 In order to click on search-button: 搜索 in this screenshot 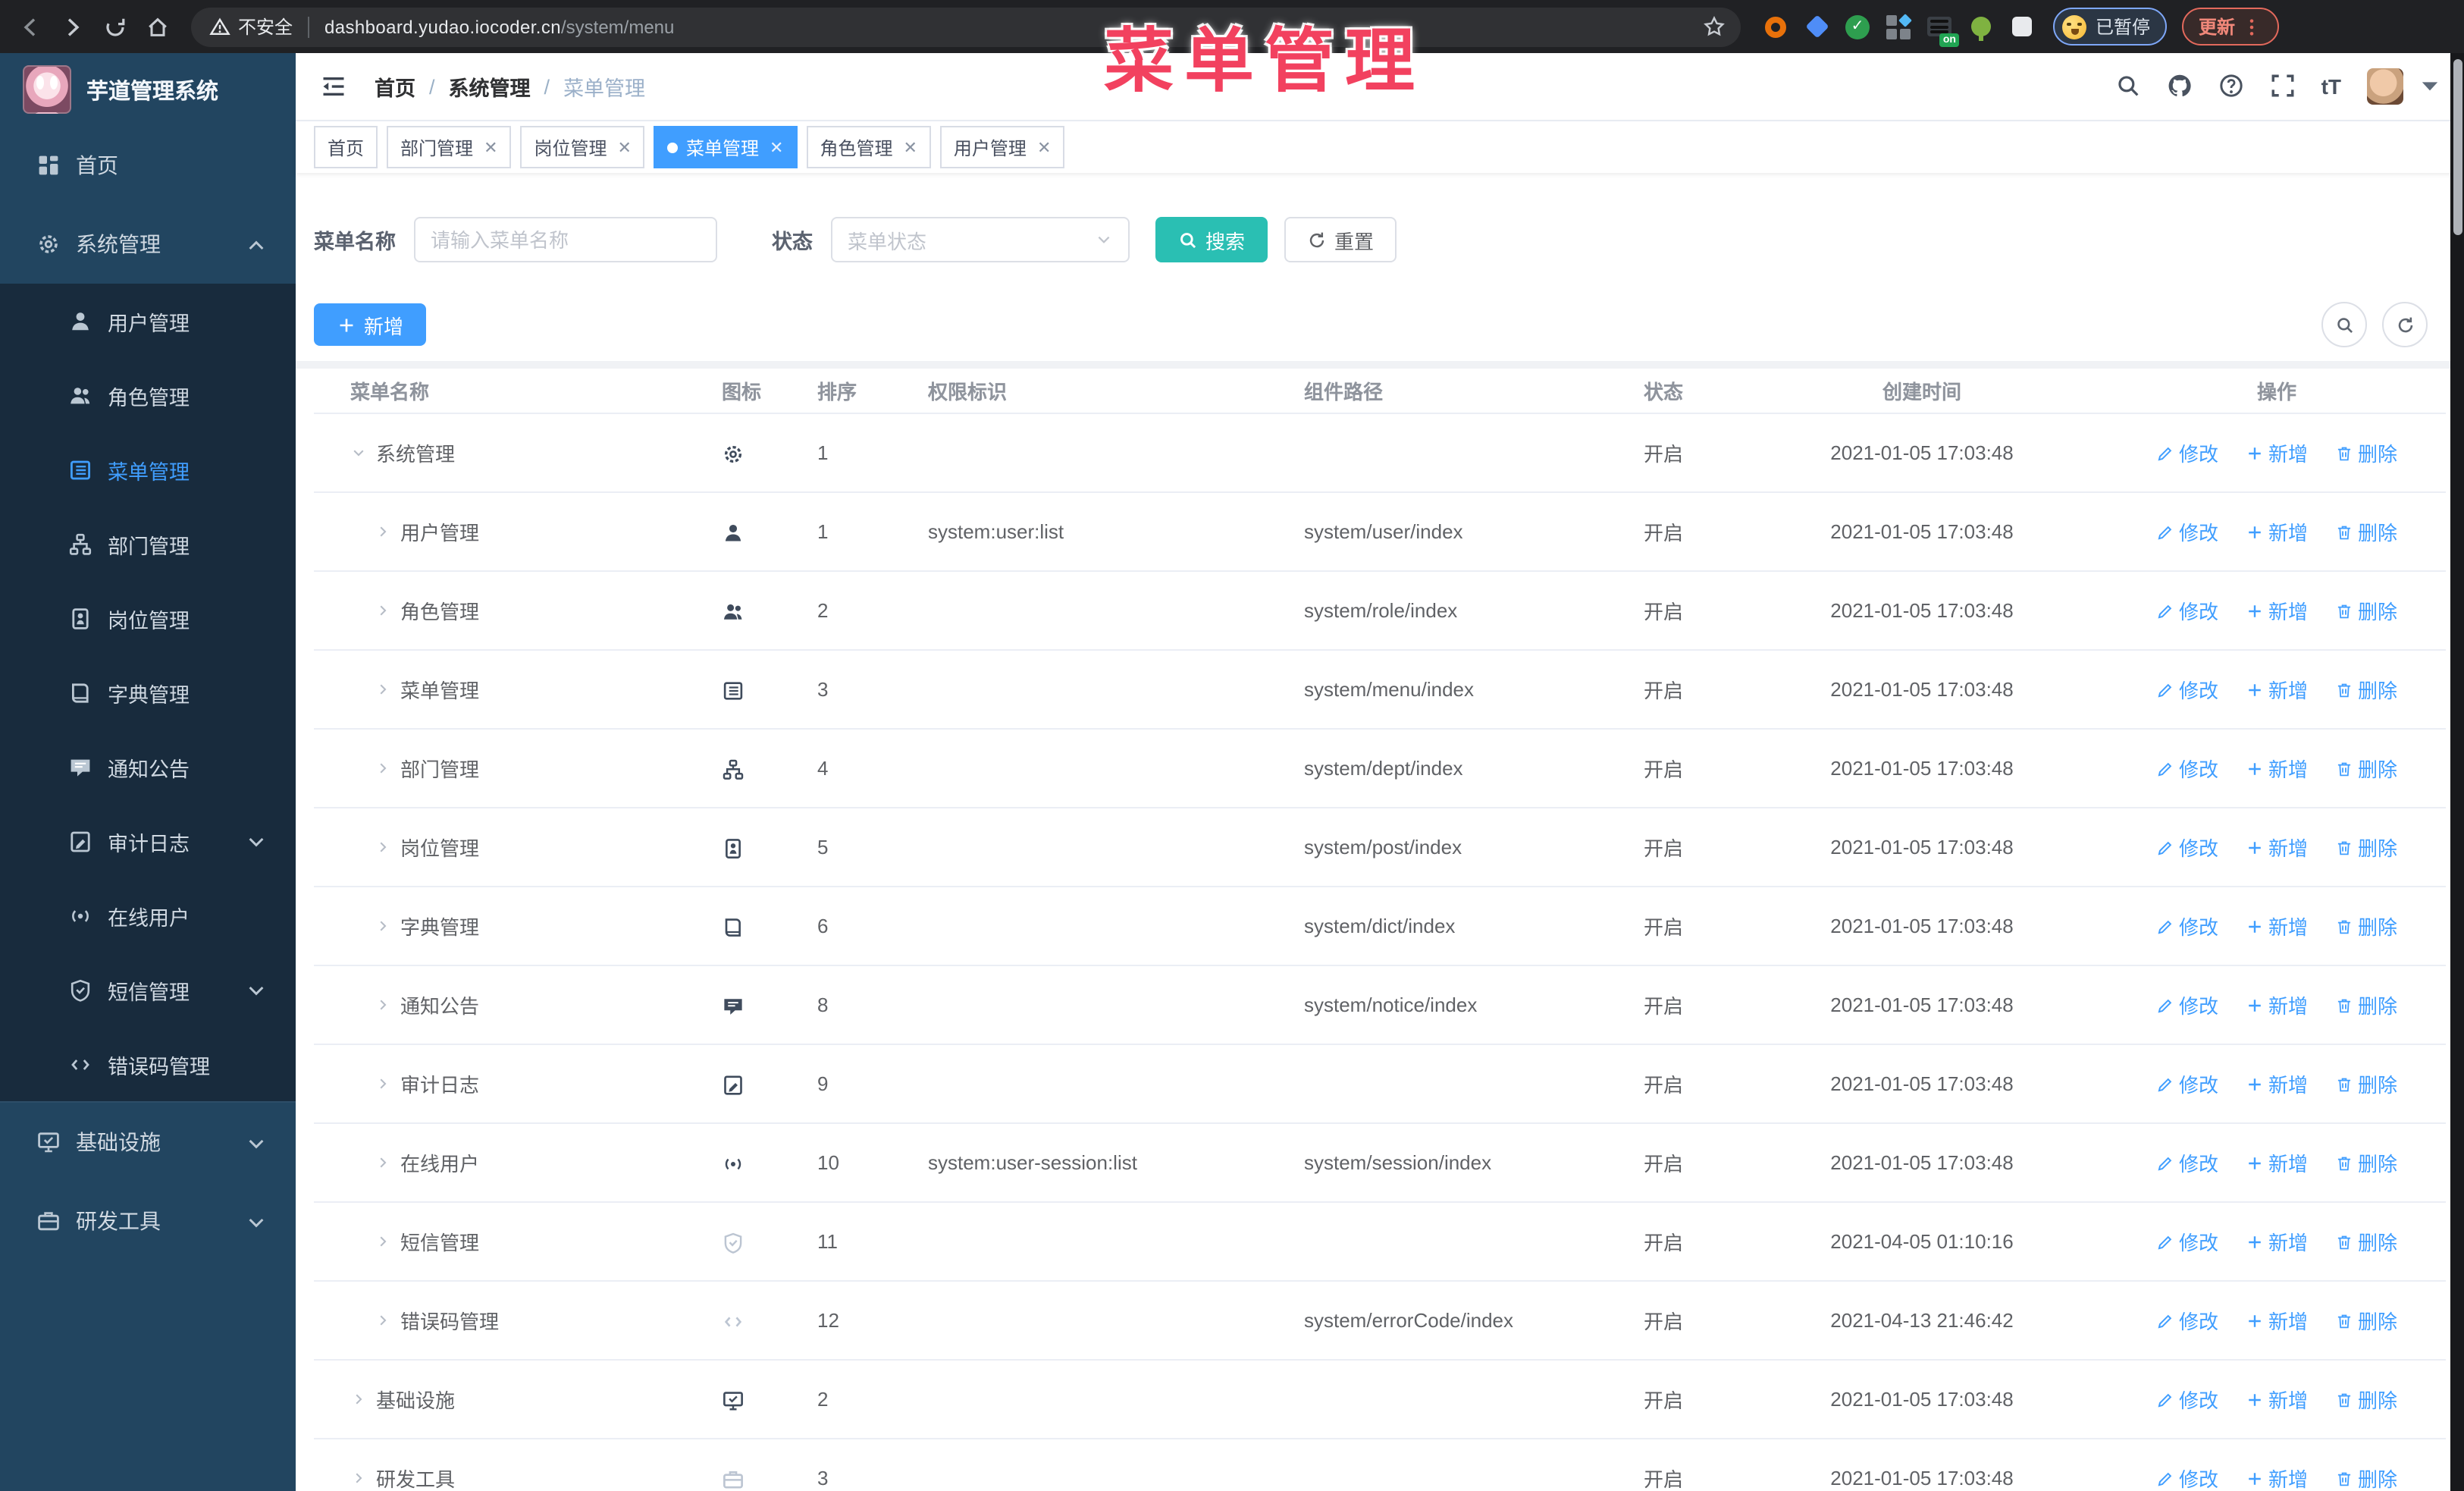, I will do `click(1211, 239)`.